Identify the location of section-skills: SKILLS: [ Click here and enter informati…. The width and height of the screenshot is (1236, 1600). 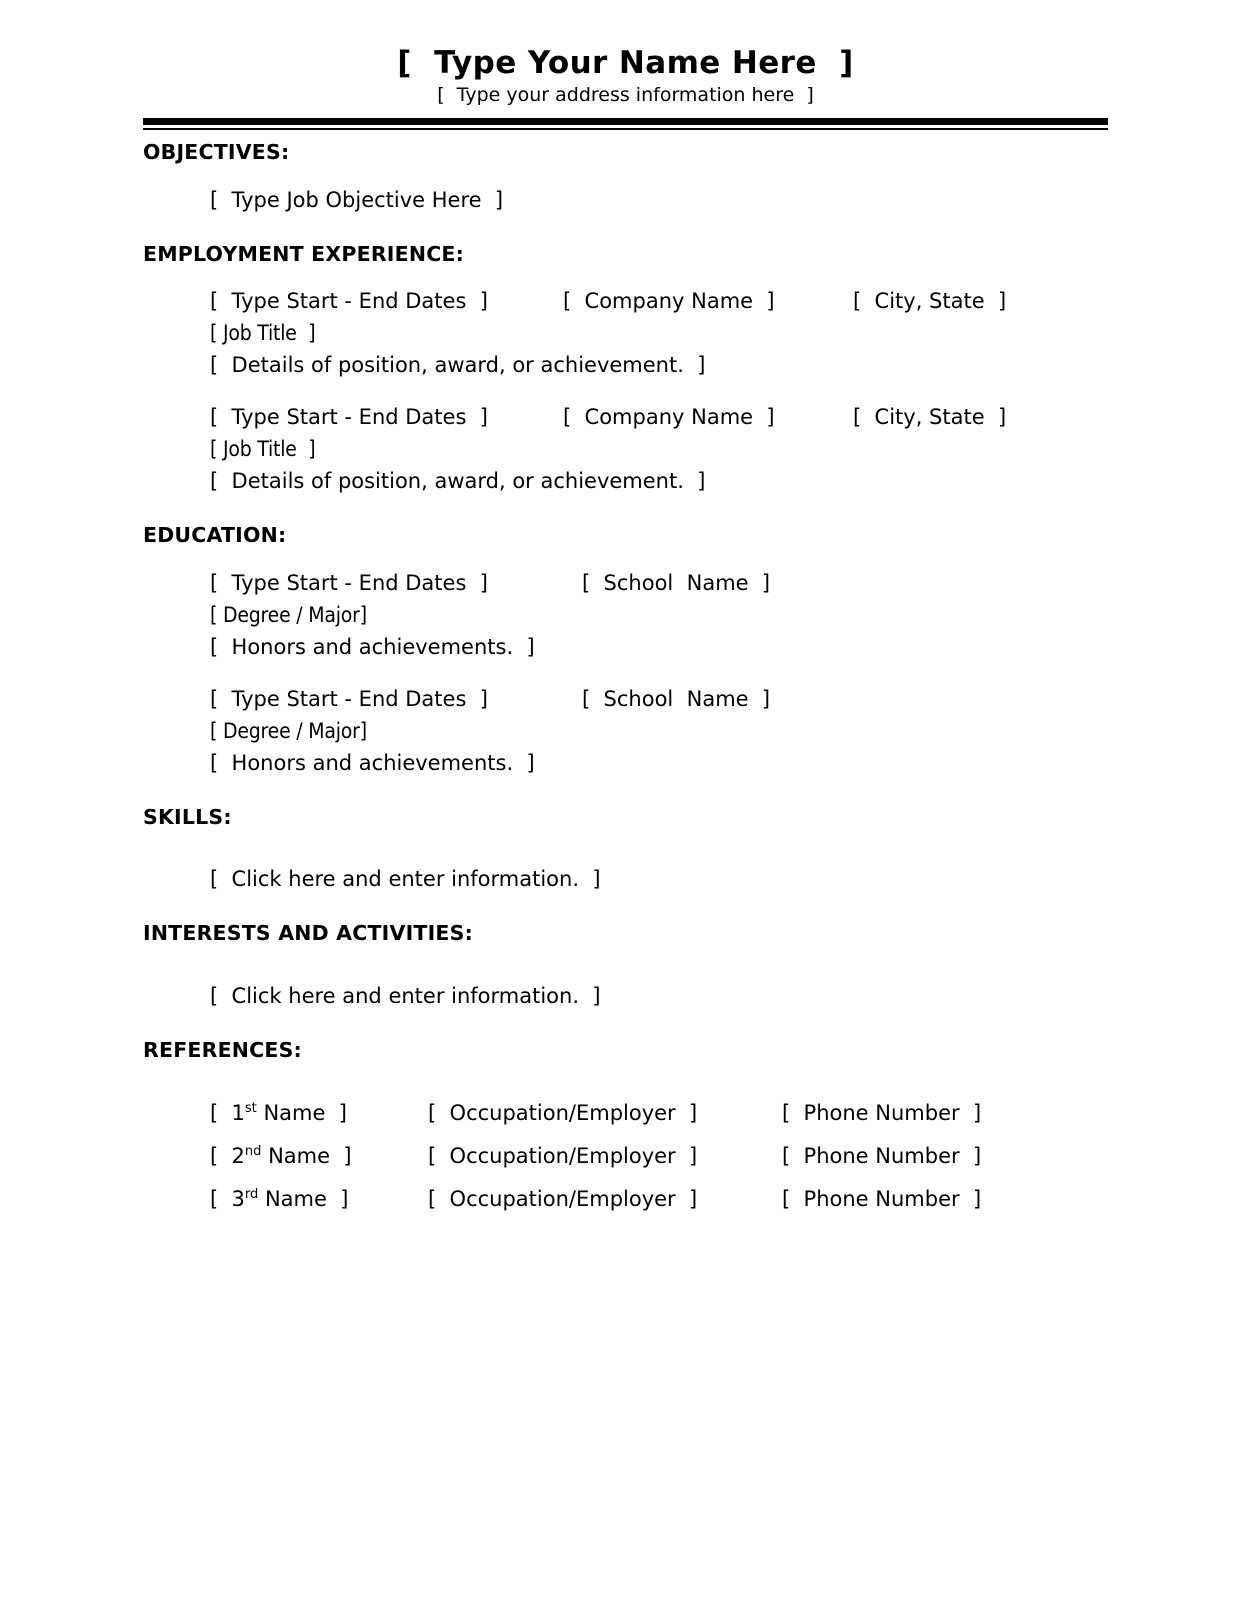
(643, 850).